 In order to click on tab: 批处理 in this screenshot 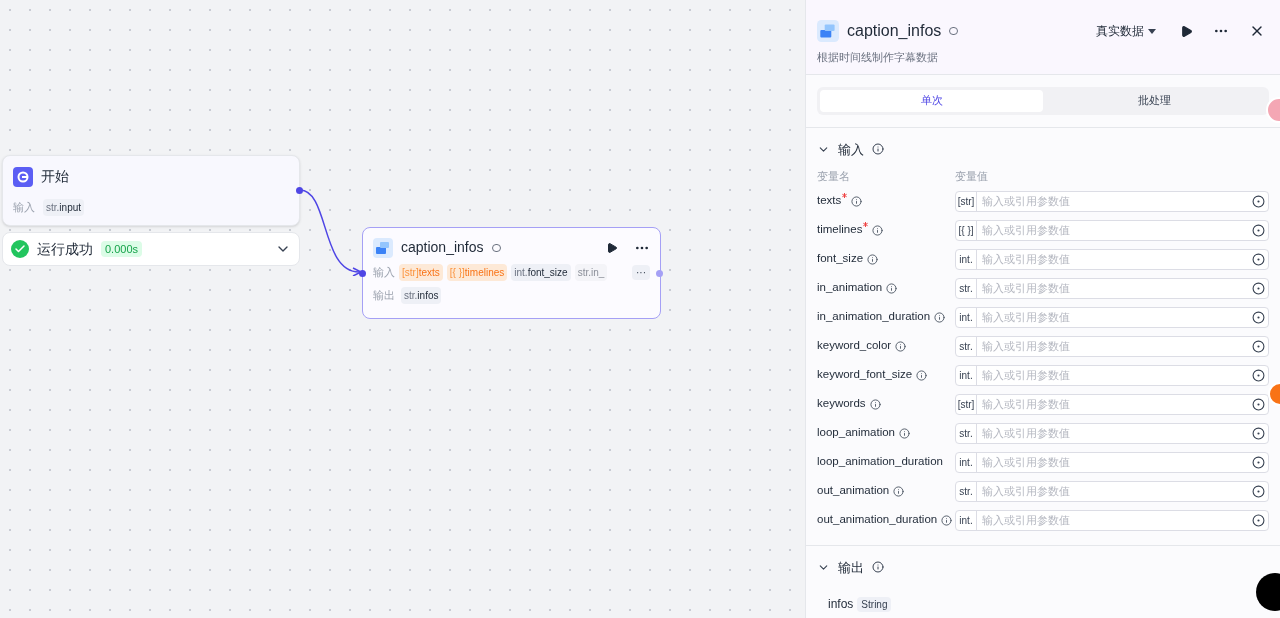, I will do `click(1154, 100)`.